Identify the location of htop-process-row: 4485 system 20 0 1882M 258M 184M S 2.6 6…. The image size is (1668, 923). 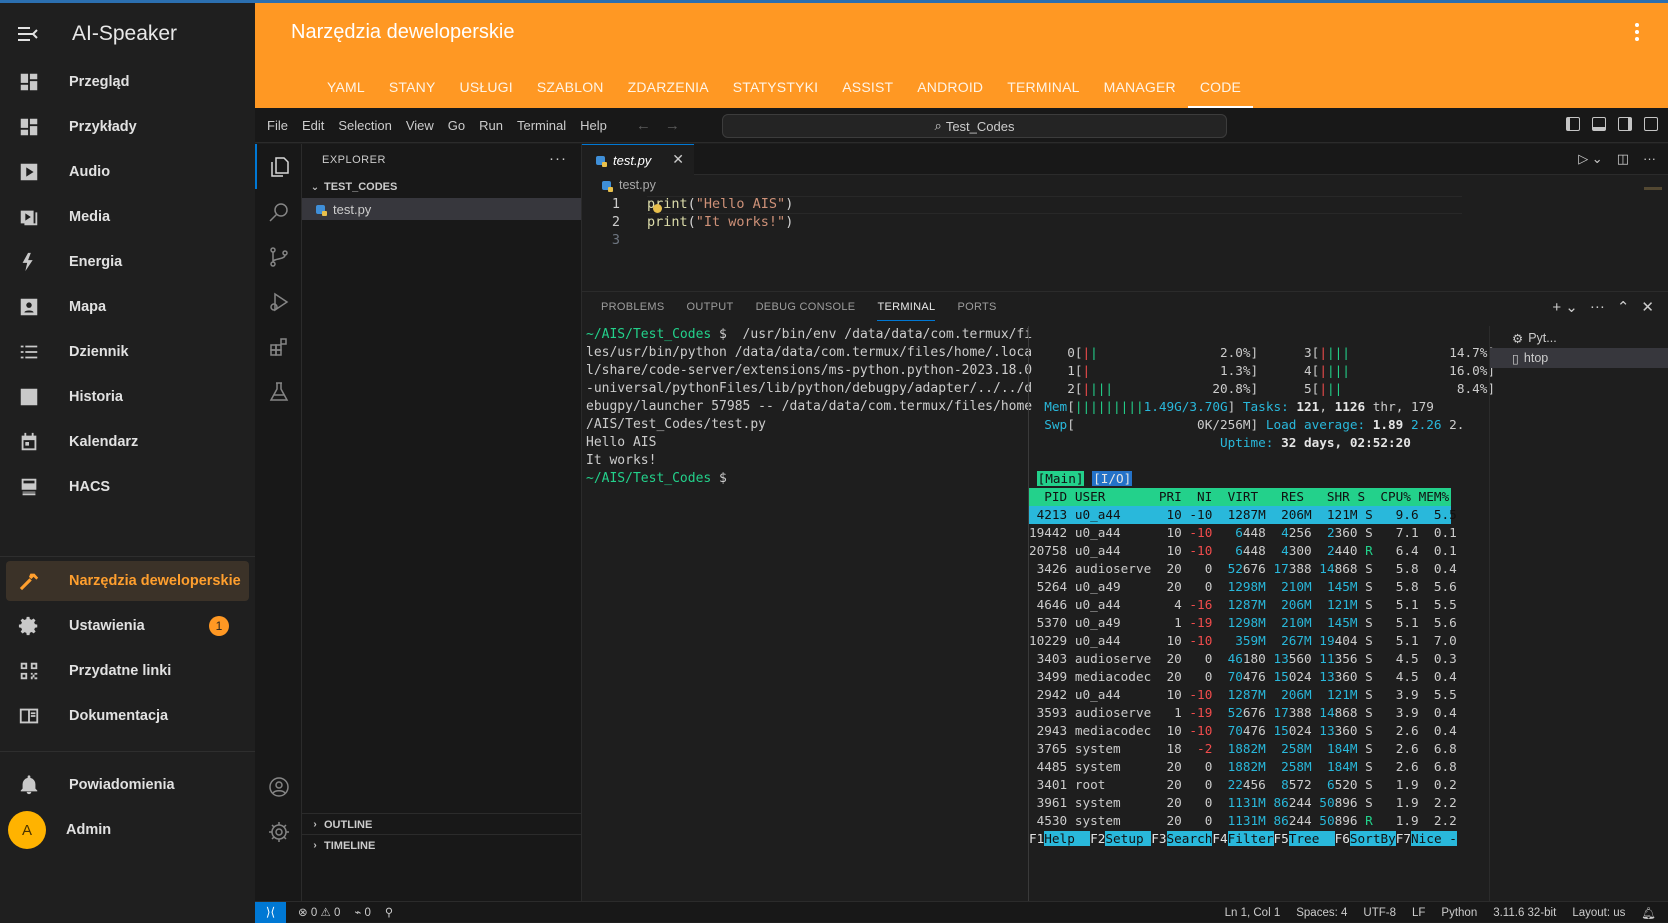
(1243, 767).